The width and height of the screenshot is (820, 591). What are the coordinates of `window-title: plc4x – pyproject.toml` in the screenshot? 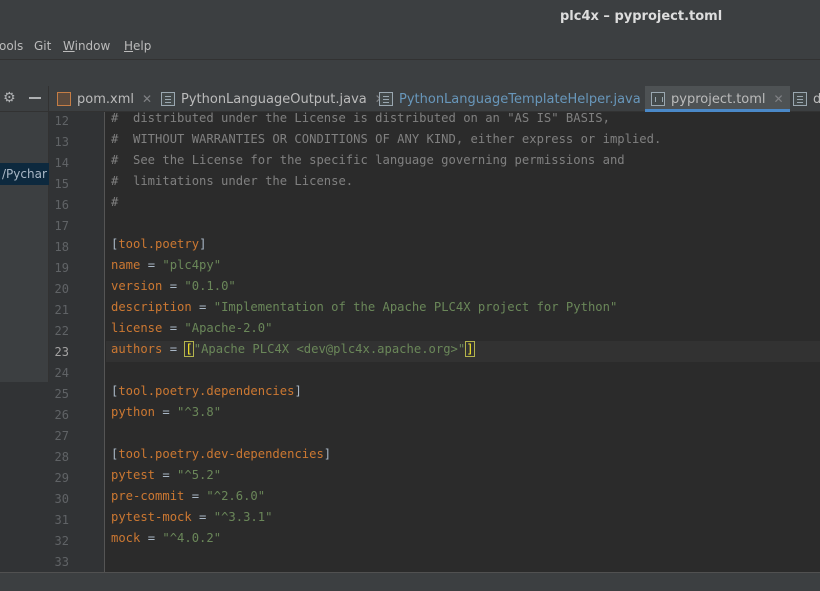 It's located at (641, 16).